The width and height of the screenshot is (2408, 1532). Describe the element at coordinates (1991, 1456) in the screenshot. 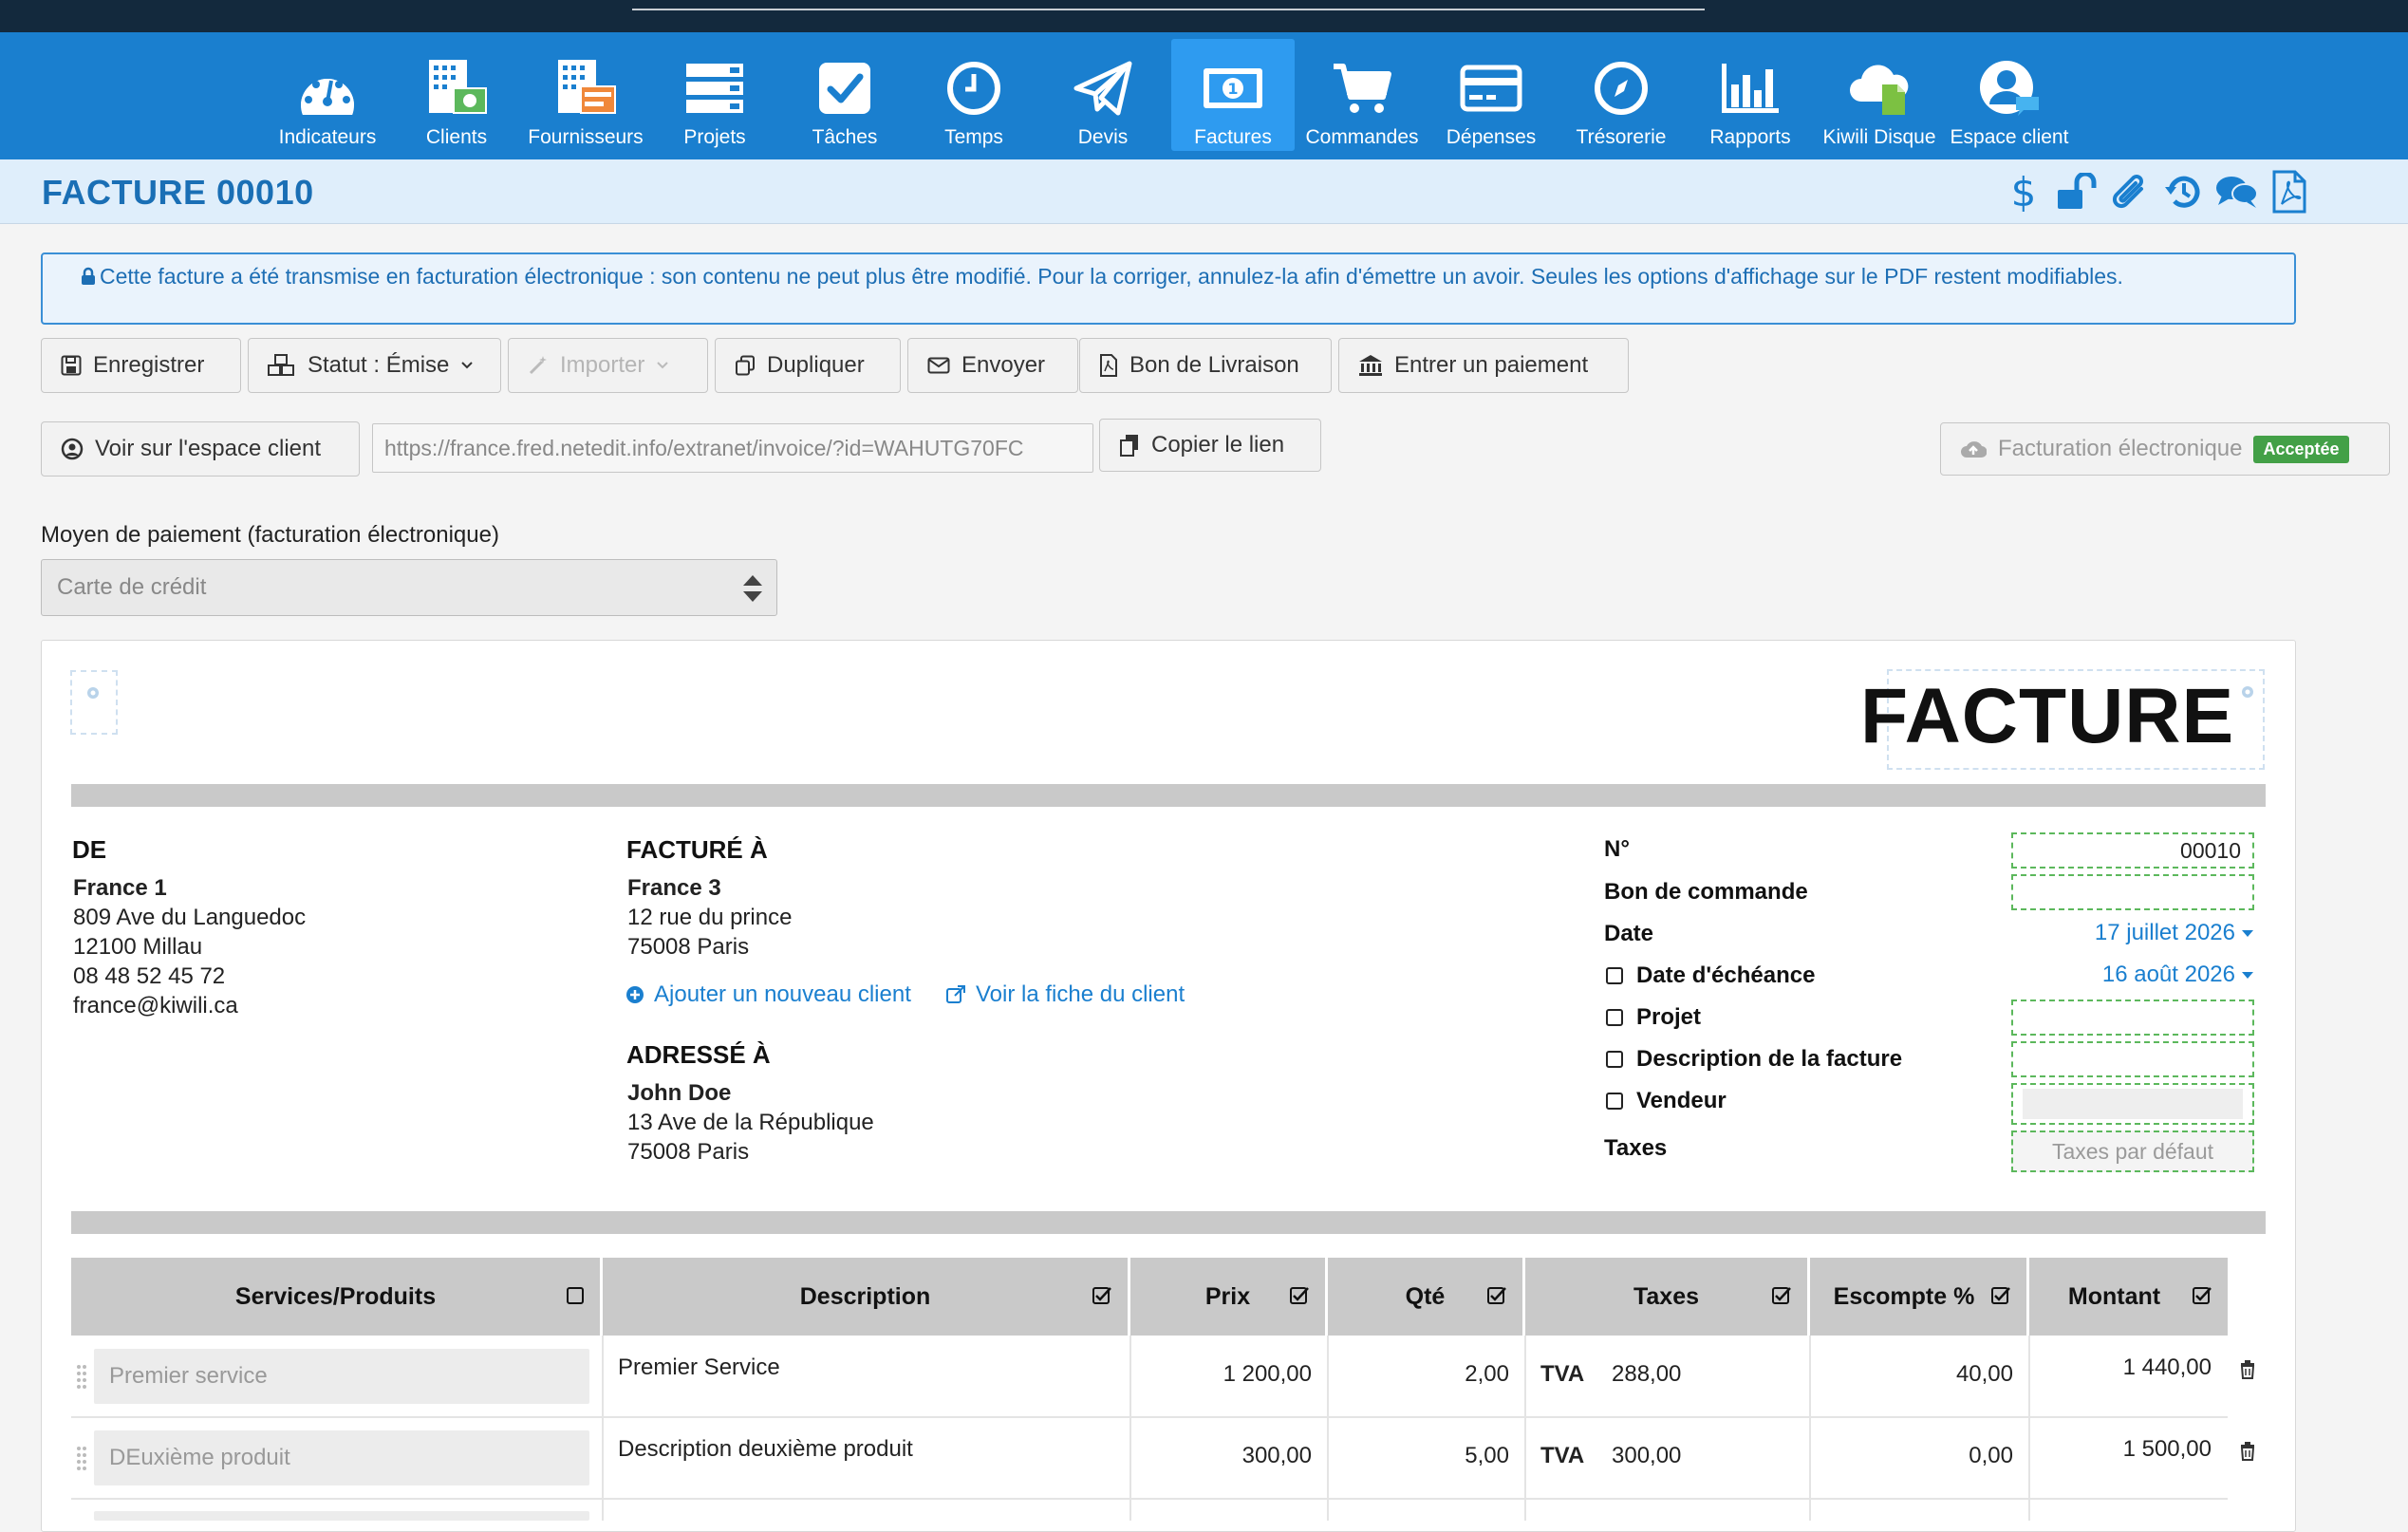

I see `discount-cell: 0,00` at that location.